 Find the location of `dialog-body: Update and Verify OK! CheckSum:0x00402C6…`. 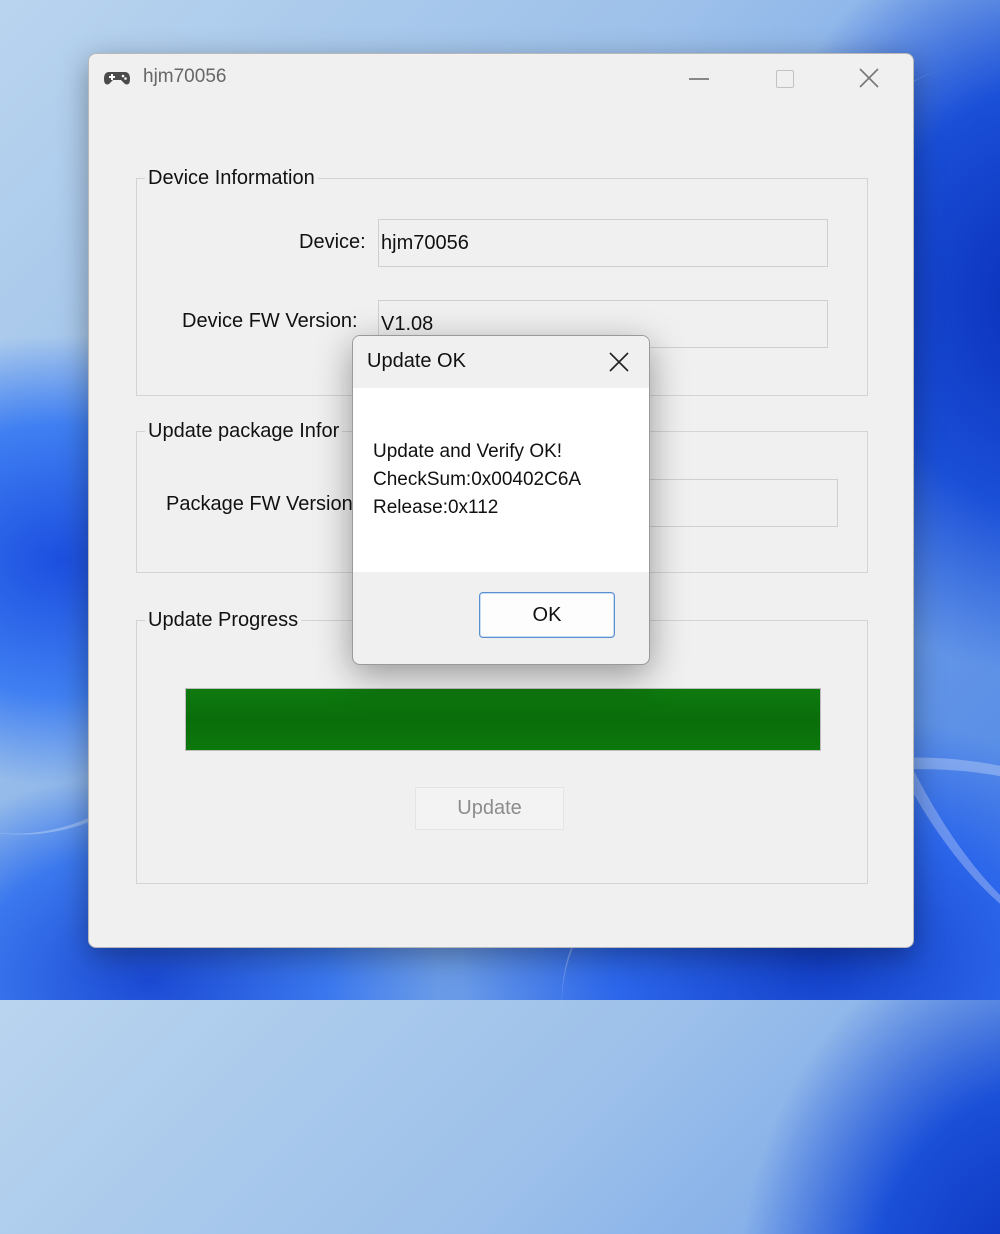

dialog-body: Update and Verify OK! CheckSum:0x00402C6… is located at coordinates (501, 480).